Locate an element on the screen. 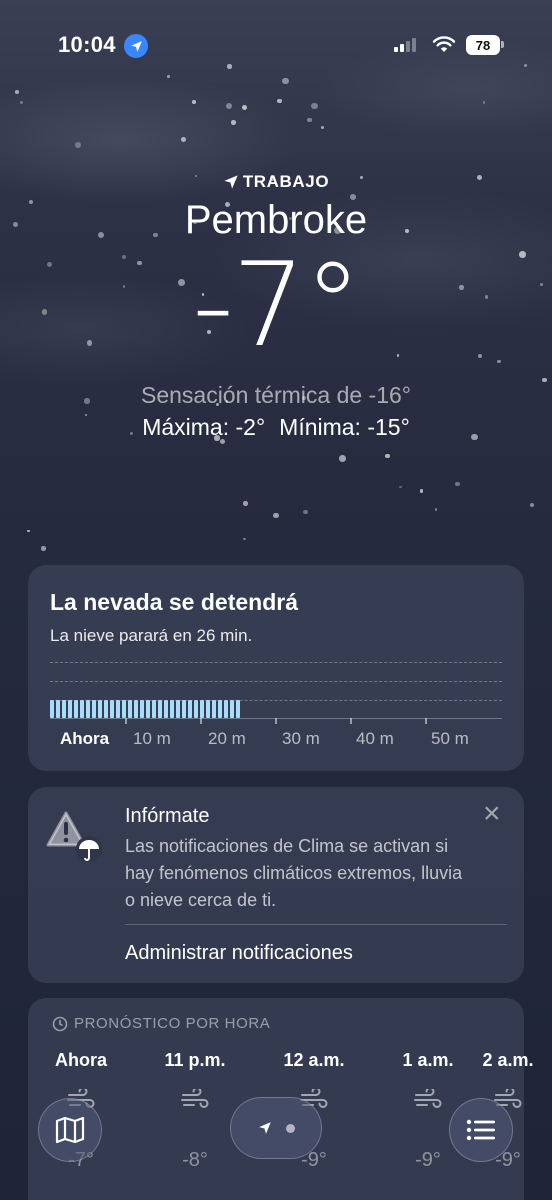 Image resolution: width=552 pixels, height=1200 pixels. map-button is located at coordinates (70, 1130).